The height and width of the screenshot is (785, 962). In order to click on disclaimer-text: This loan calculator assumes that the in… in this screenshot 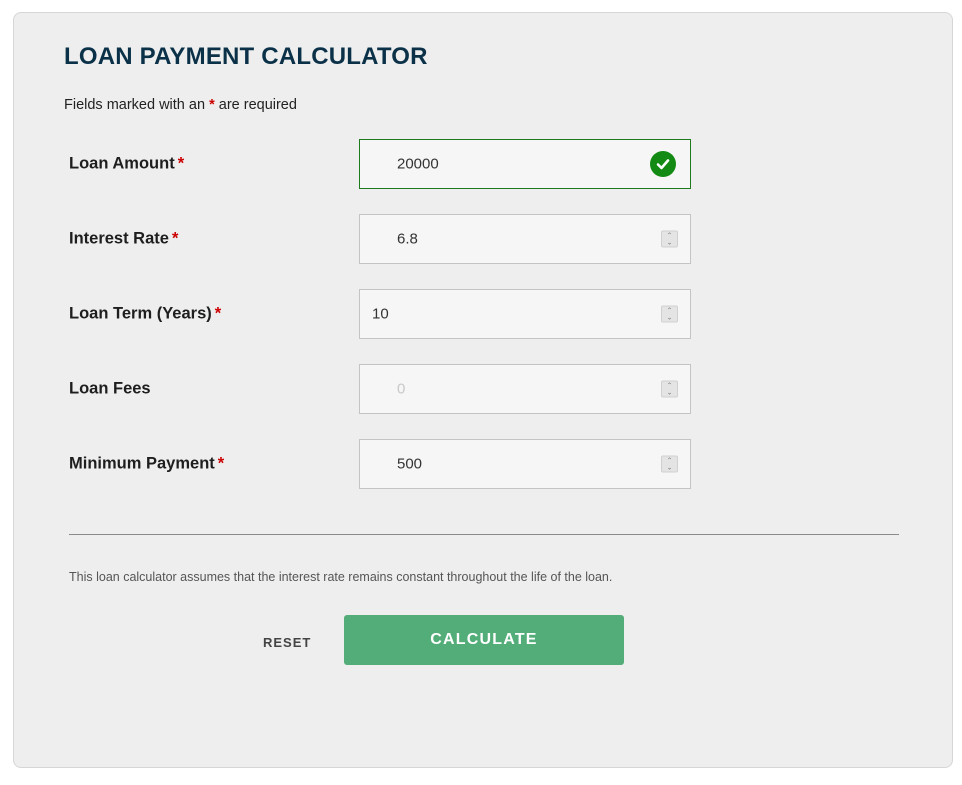, I will do `click(341, 577)`.